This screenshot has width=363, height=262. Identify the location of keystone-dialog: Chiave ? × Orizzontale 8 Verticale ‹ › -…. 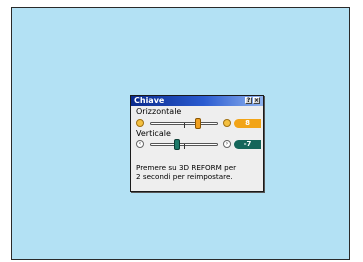
(197, 143).